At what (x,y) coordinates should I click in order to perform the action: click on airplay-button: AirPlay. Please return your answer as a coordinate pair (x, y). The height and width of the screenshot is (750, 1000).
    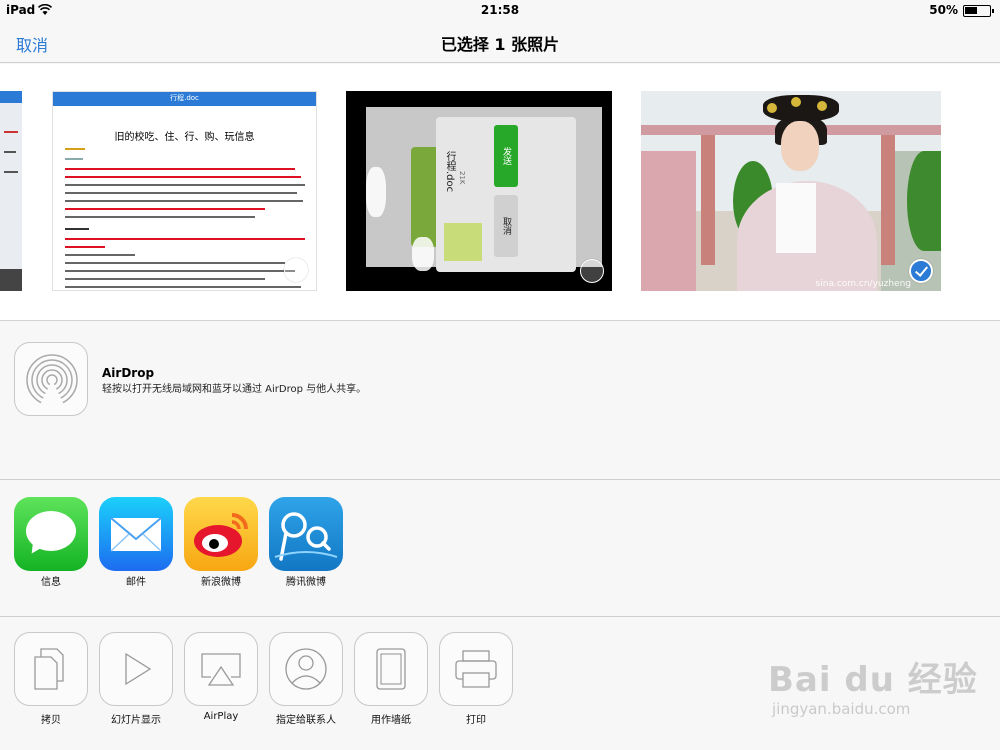
    Looking at the image, I should click on (221, 677).